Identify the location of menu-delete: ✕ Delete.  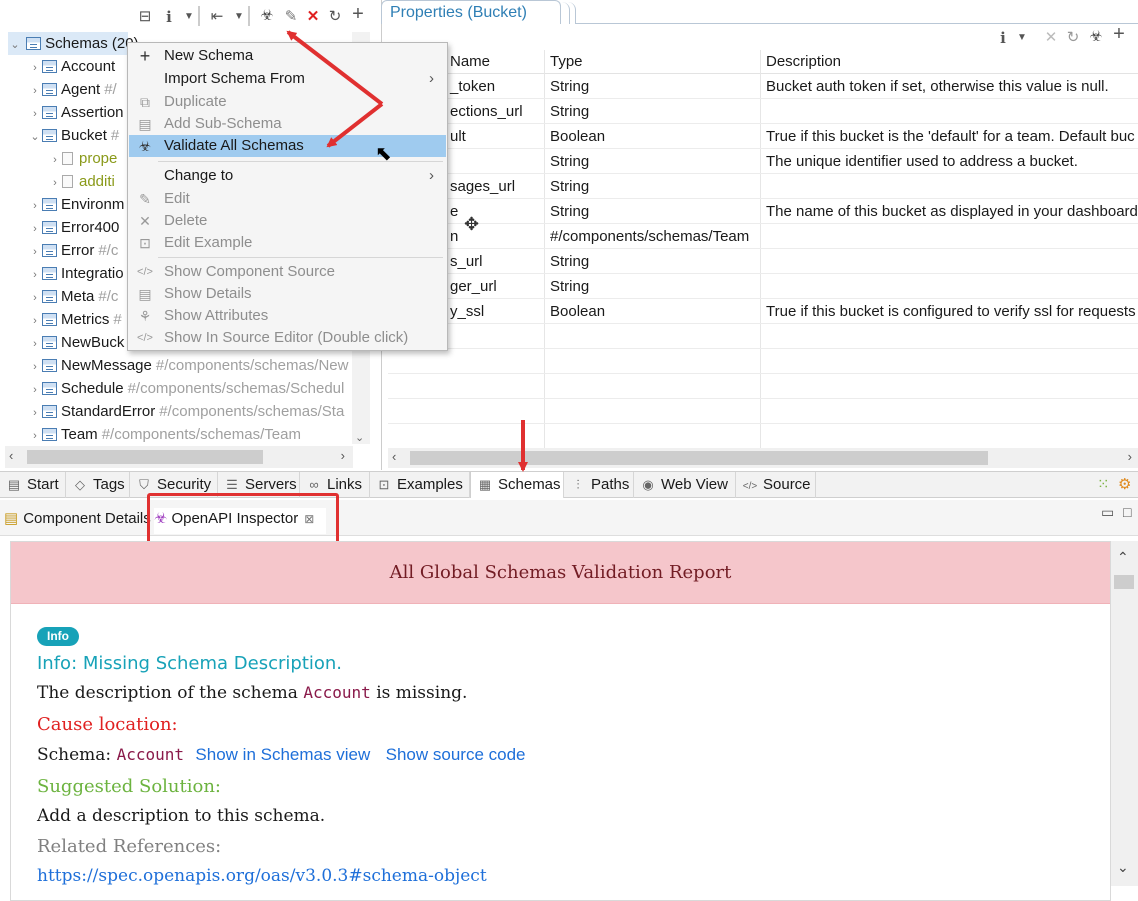
(287, 221).